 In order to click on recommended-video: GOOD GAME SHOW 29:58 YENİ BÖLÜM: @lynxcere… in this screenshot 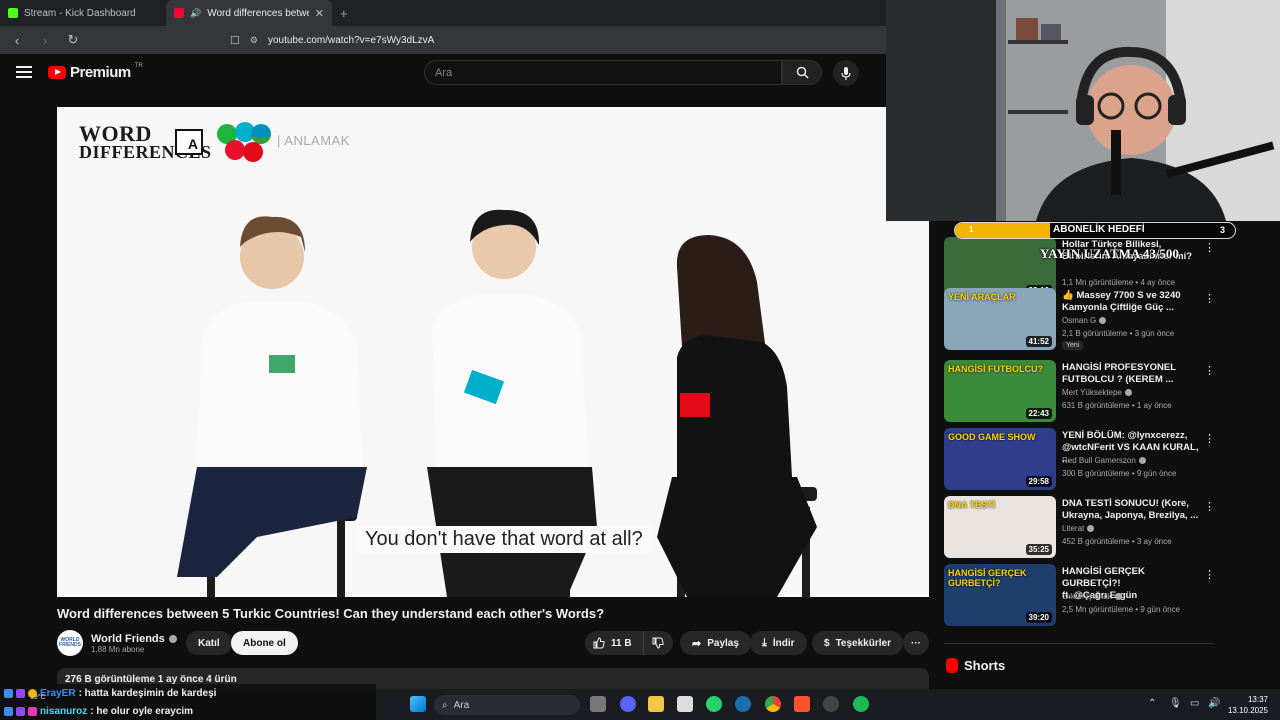, I will do `click(1079, 460)`.